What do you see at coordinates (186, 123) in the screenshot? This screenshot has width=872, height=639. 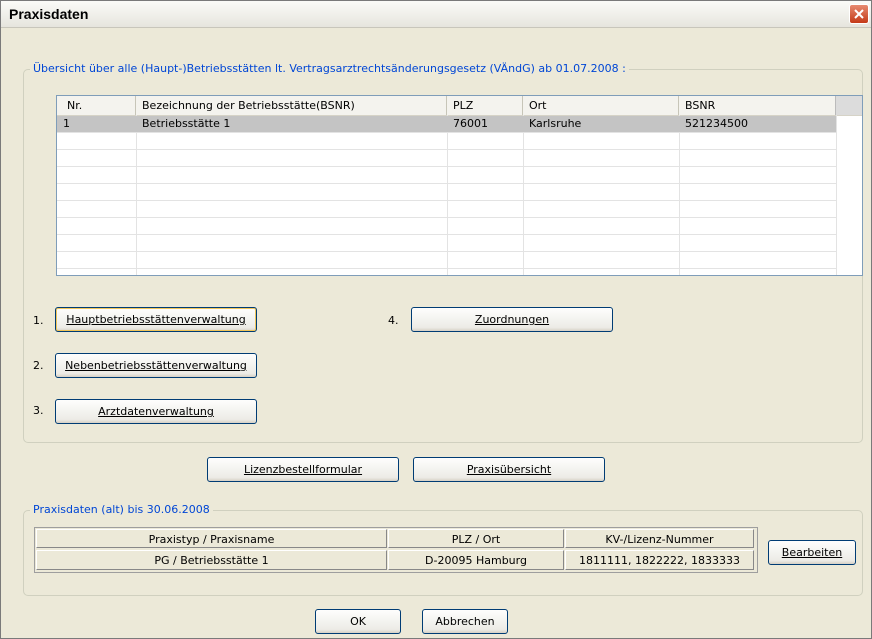 I see `cell-bezeichnung: Betriebsstätte 1` at bounding box center [186, 123].